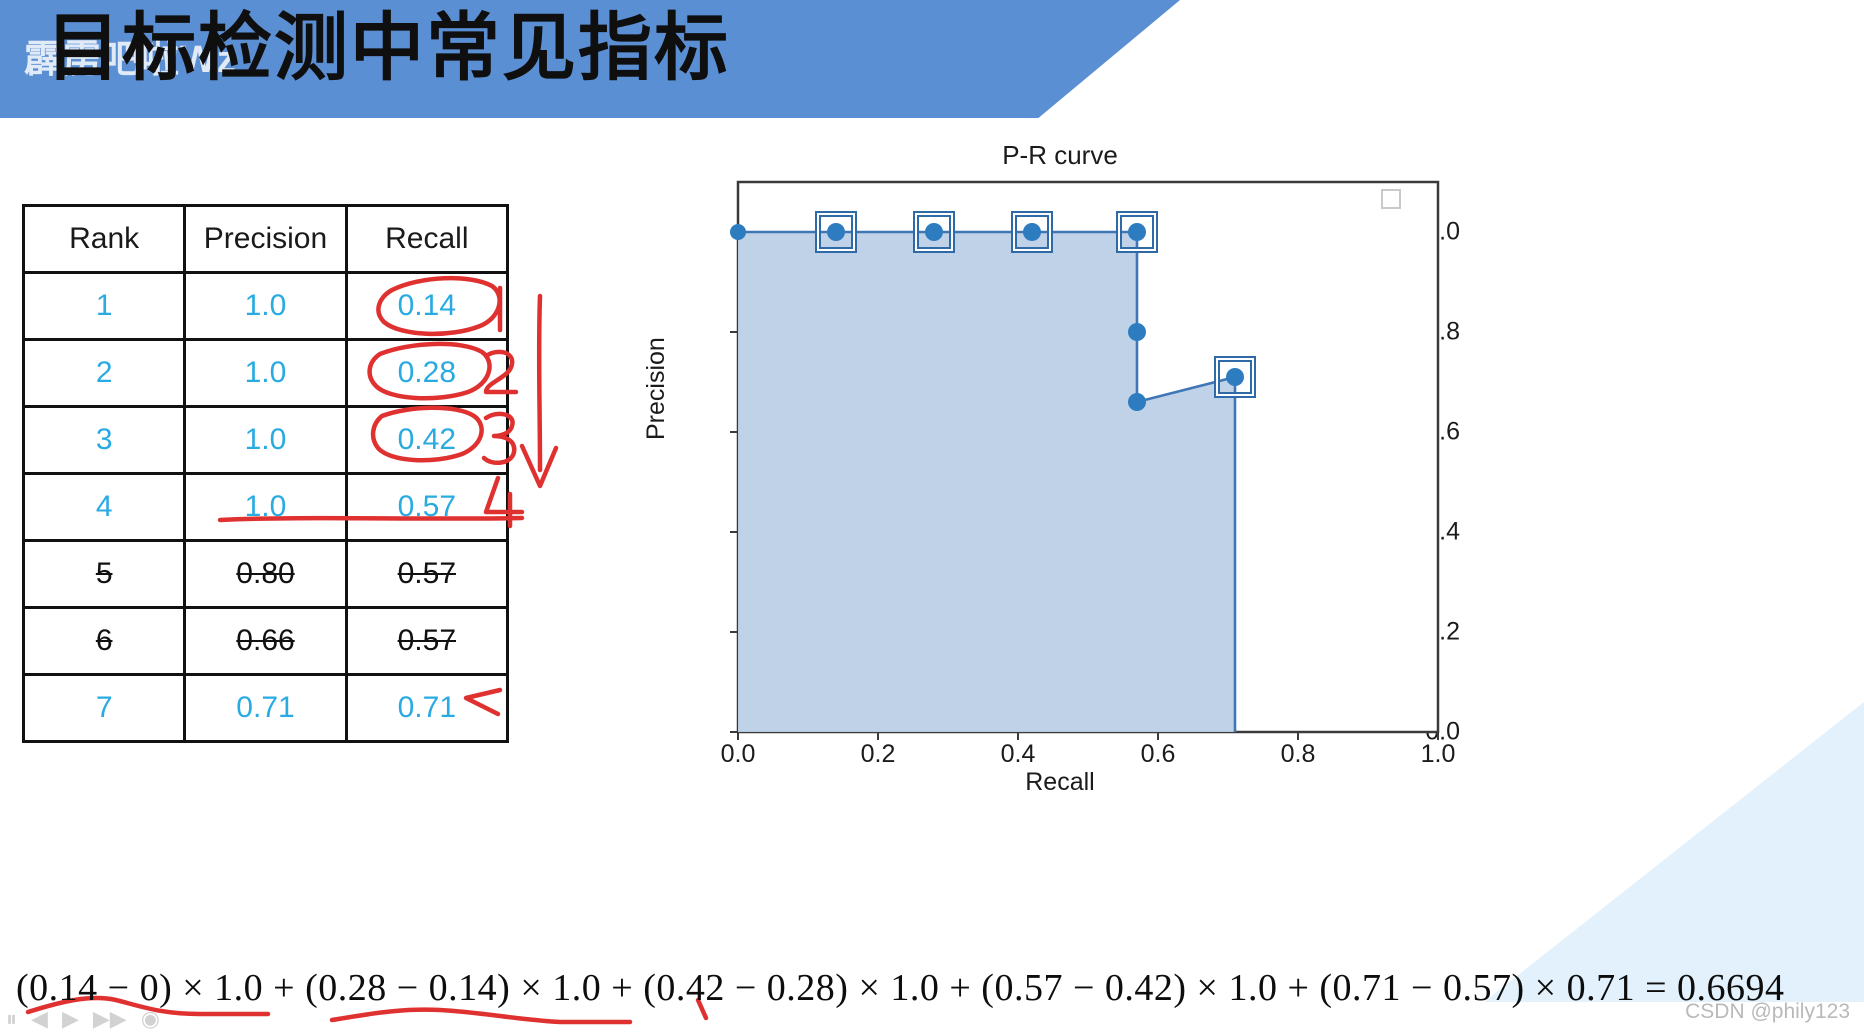  I want to click on arrow-shaft, so click(539, 383).